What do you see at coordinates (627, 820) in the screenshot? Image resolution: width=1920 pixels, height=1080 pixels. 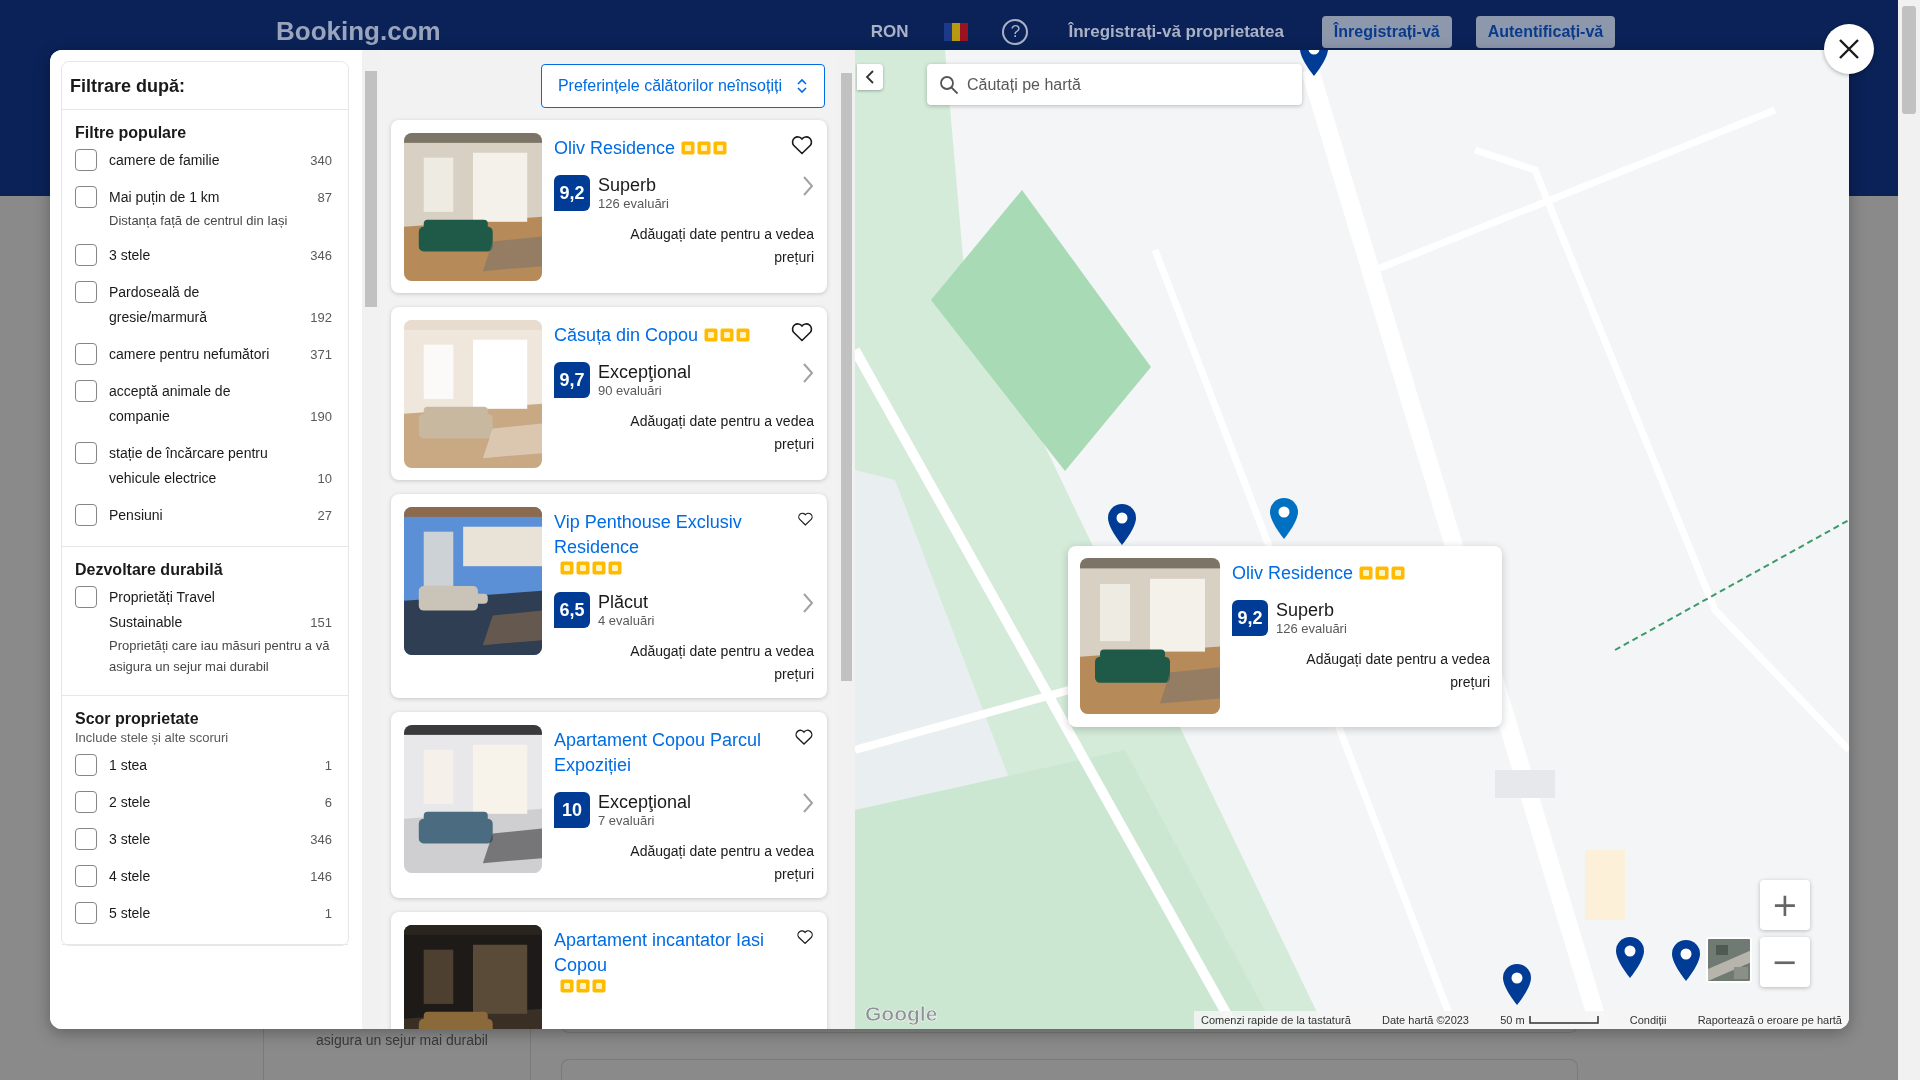 I see `review-count: 7 evaluări` at bounding box center [627, 820].